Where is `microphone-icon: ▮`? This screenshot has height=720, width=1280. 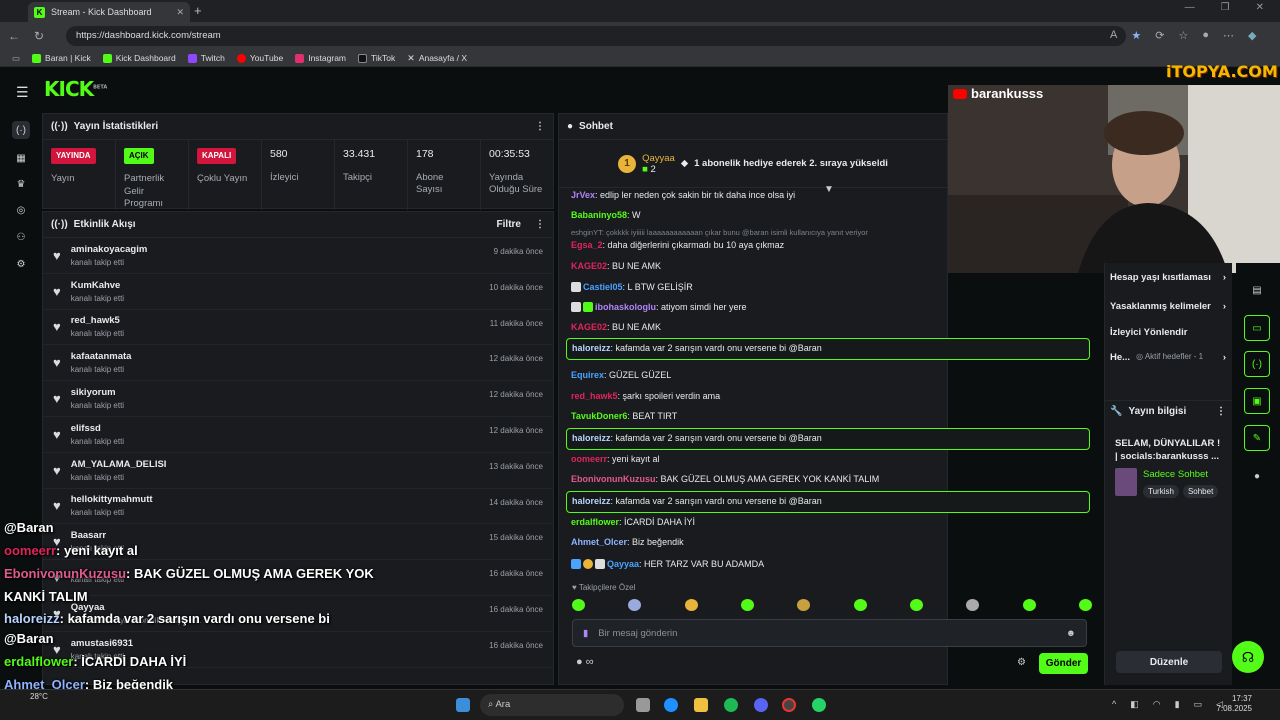 microphone-icon: ▮ is located at coordinates (585, 633).